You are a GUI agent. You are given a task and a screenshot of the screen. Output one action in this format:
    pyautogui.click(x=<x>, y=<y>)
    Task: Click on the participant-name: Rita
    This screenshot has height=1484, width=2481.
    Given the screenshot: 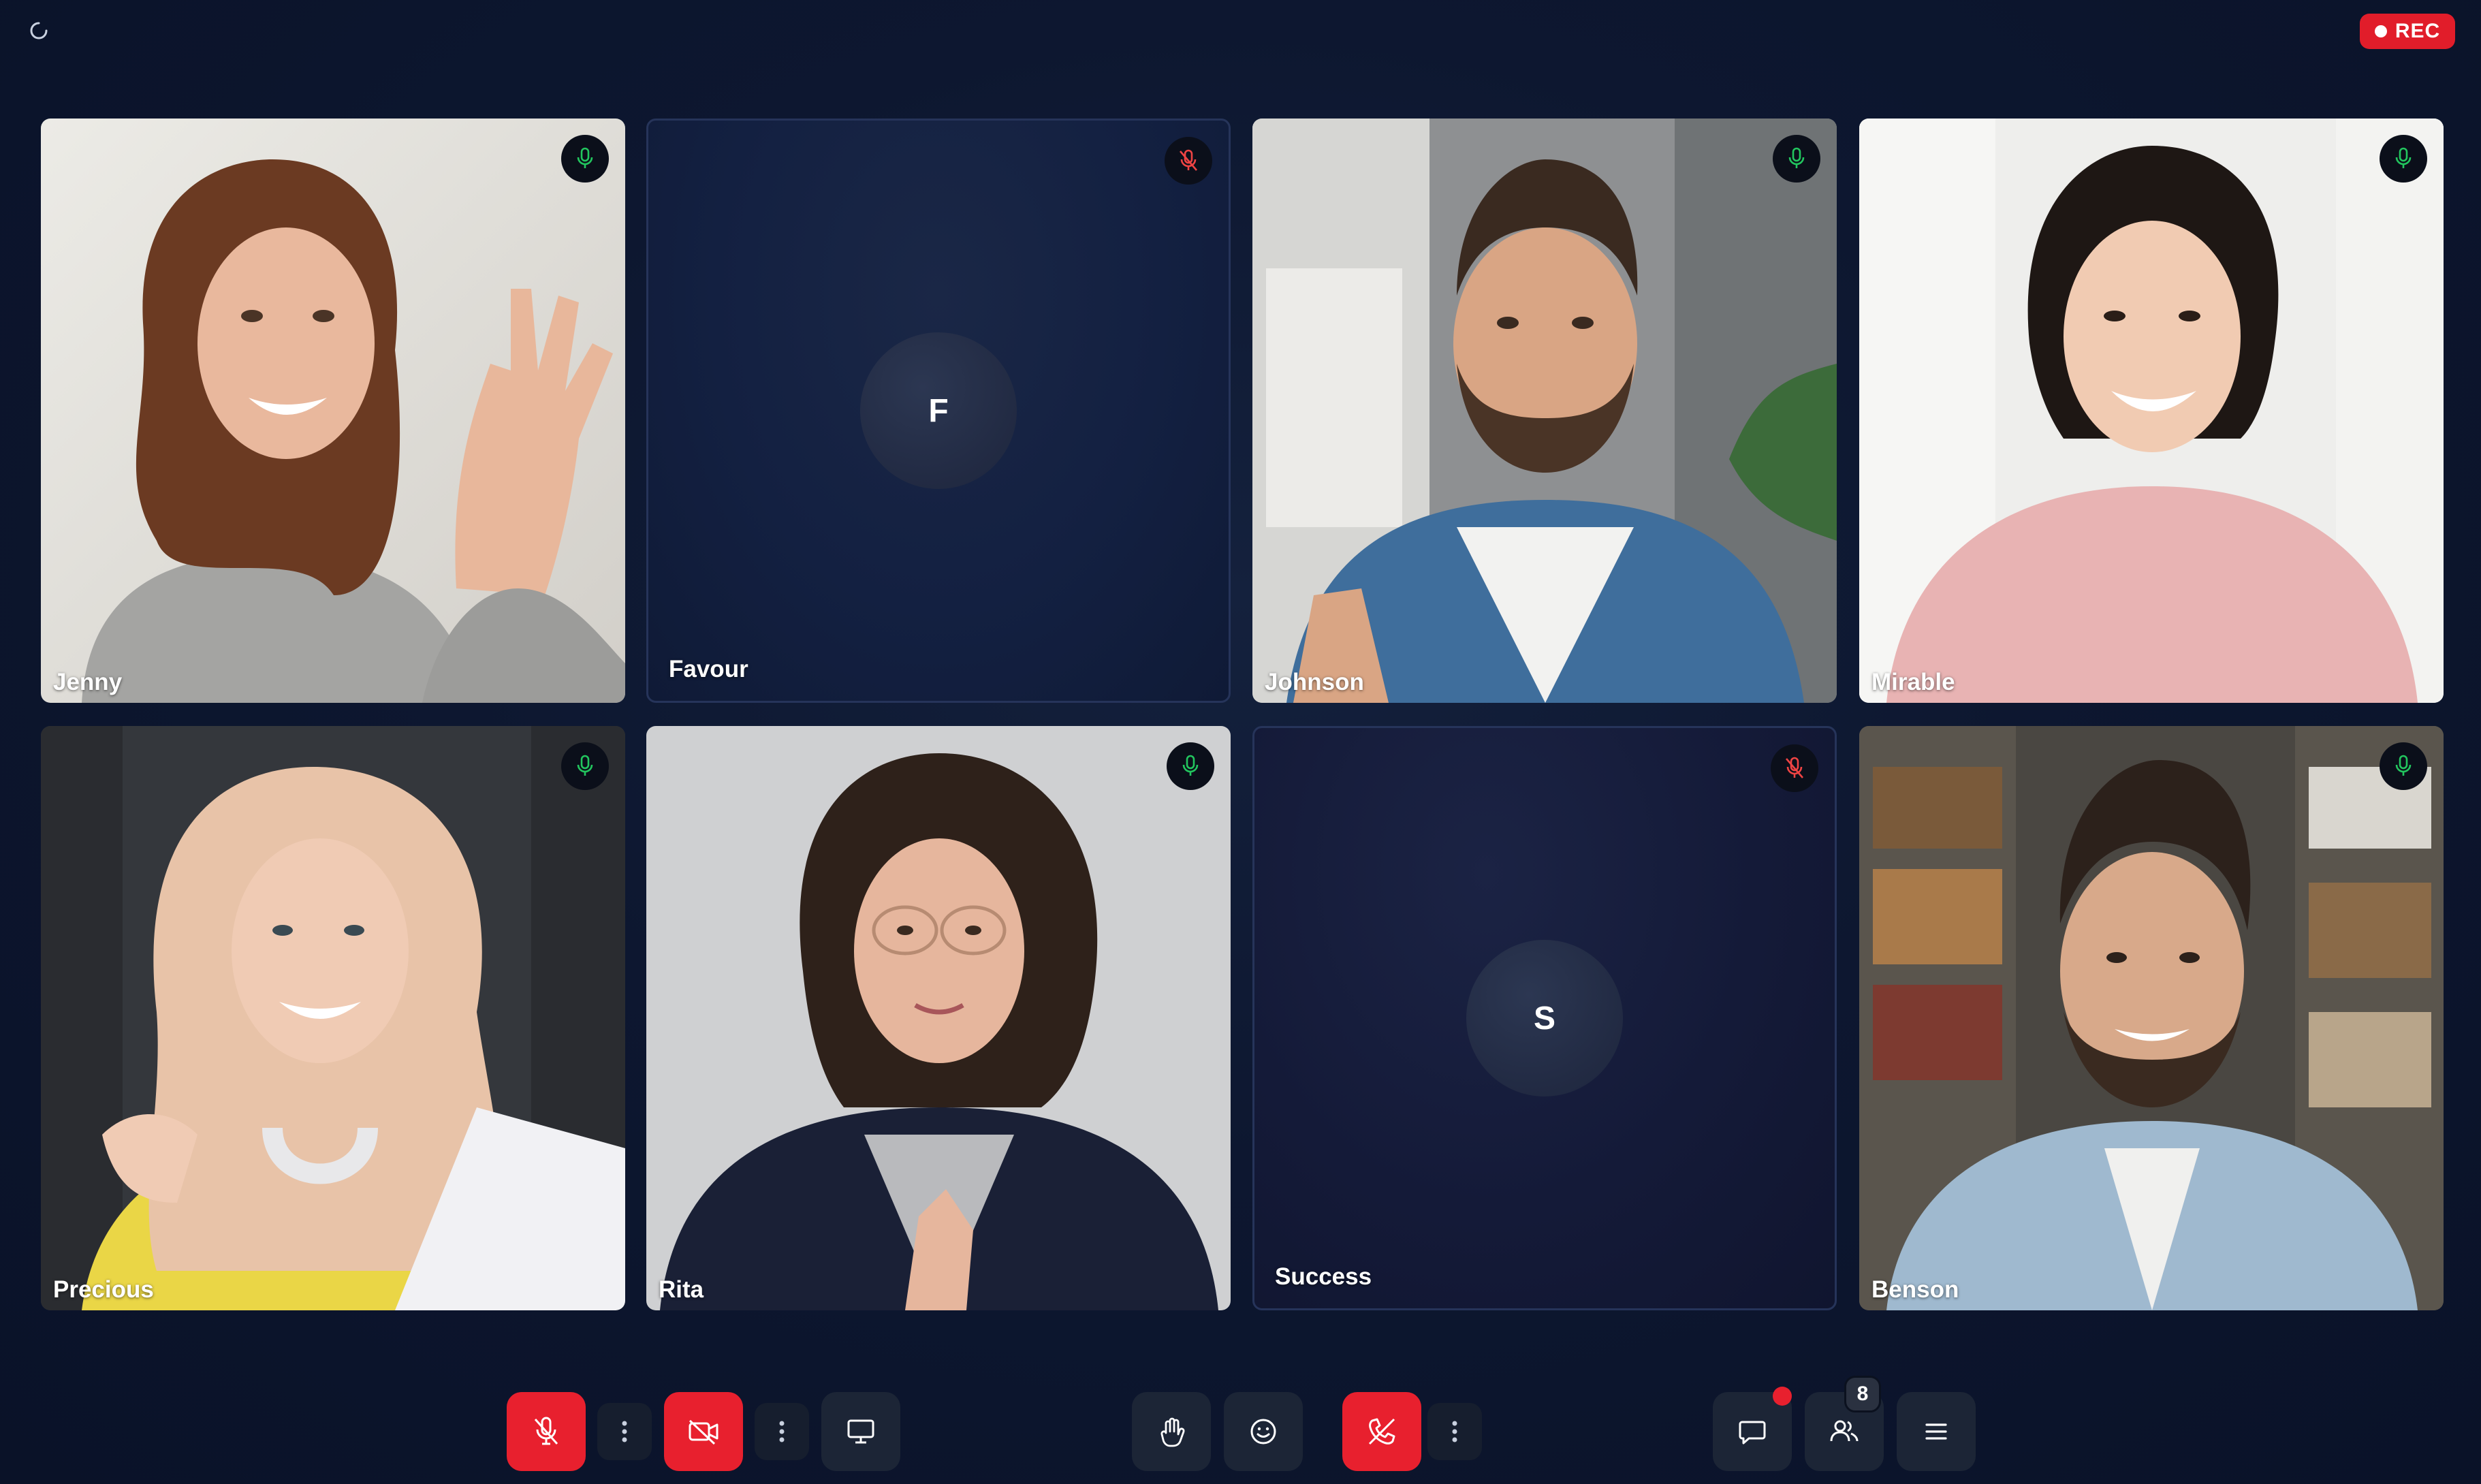 What is the action you would take?
    pyautogui.click(x=681, y=1289)
    